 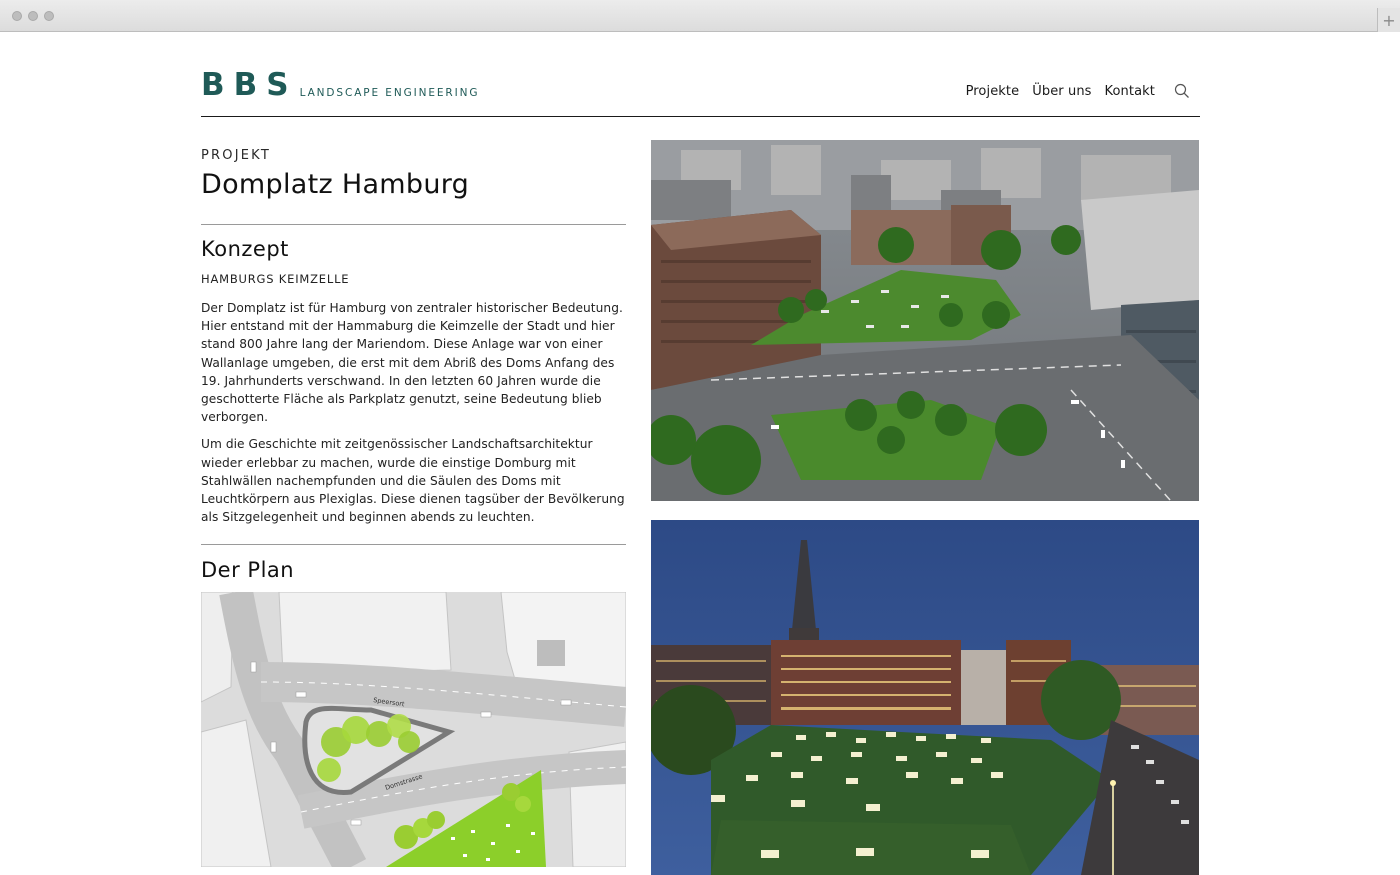 What do you see at coordinates (49, 16) in the screenshot?
I see `window-zoom-dot` at bounding box center [49, 16].